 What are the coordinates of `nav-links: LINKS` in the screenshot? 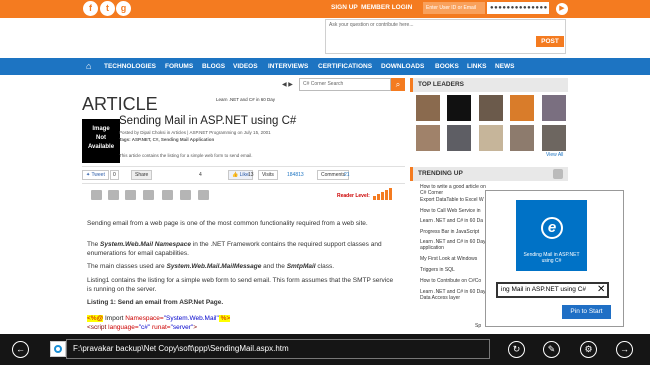 It's located at (477, 66).